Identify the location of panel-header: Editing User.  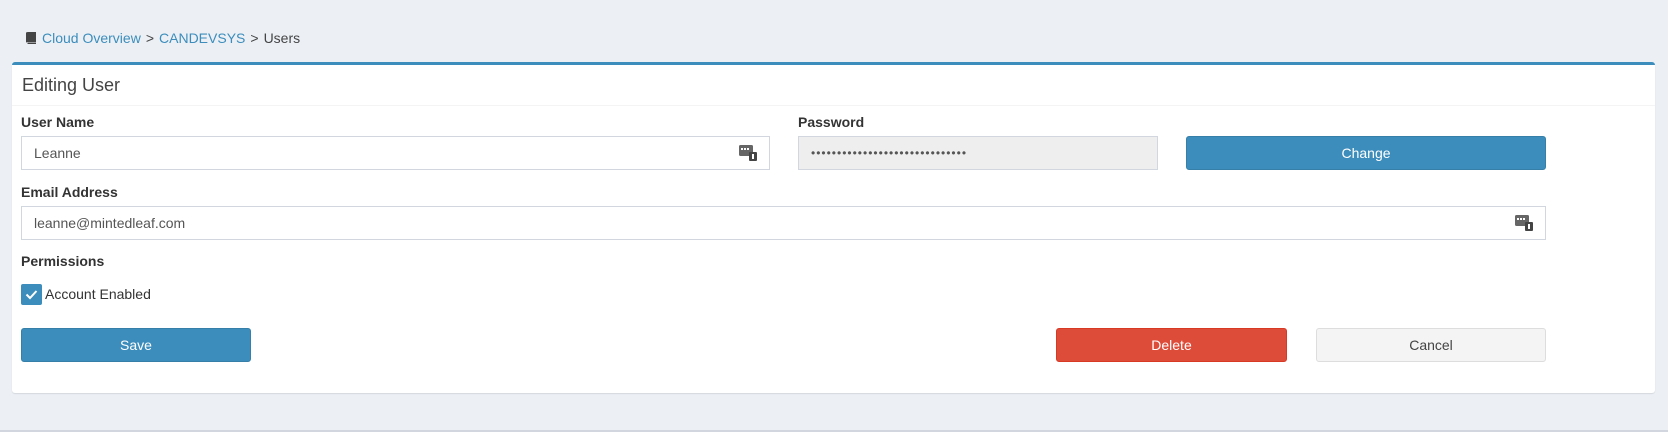
(833, 85).